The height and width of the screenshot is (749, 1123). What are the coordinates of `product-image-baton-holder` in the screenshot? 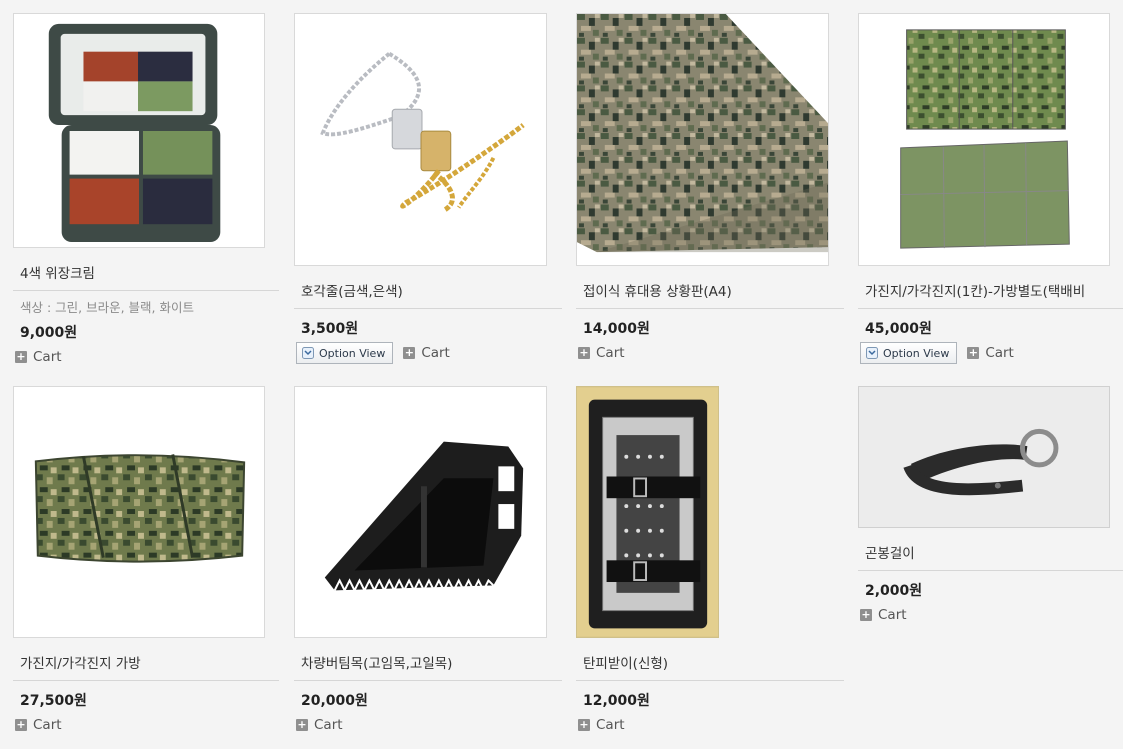 It's located at (984, 457).